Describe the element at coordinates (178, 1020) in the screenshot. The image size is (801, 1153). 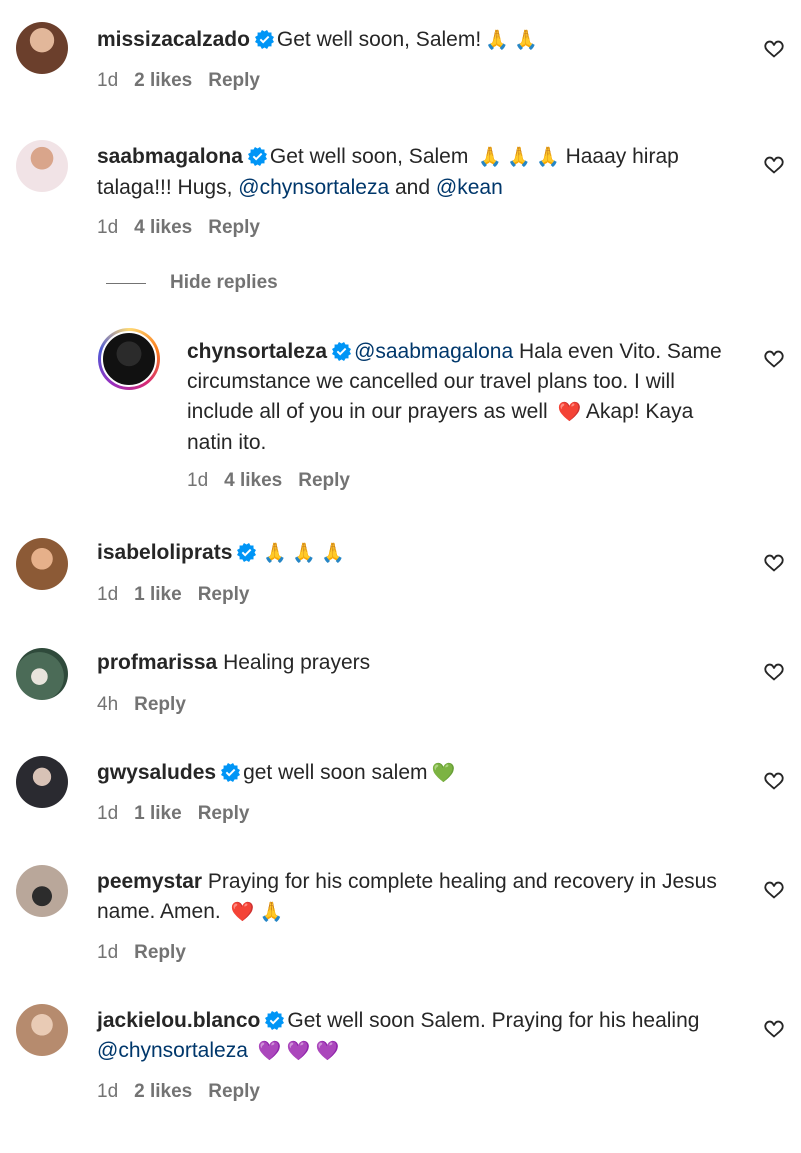
I see `username: jackielou.blanco` at that location.